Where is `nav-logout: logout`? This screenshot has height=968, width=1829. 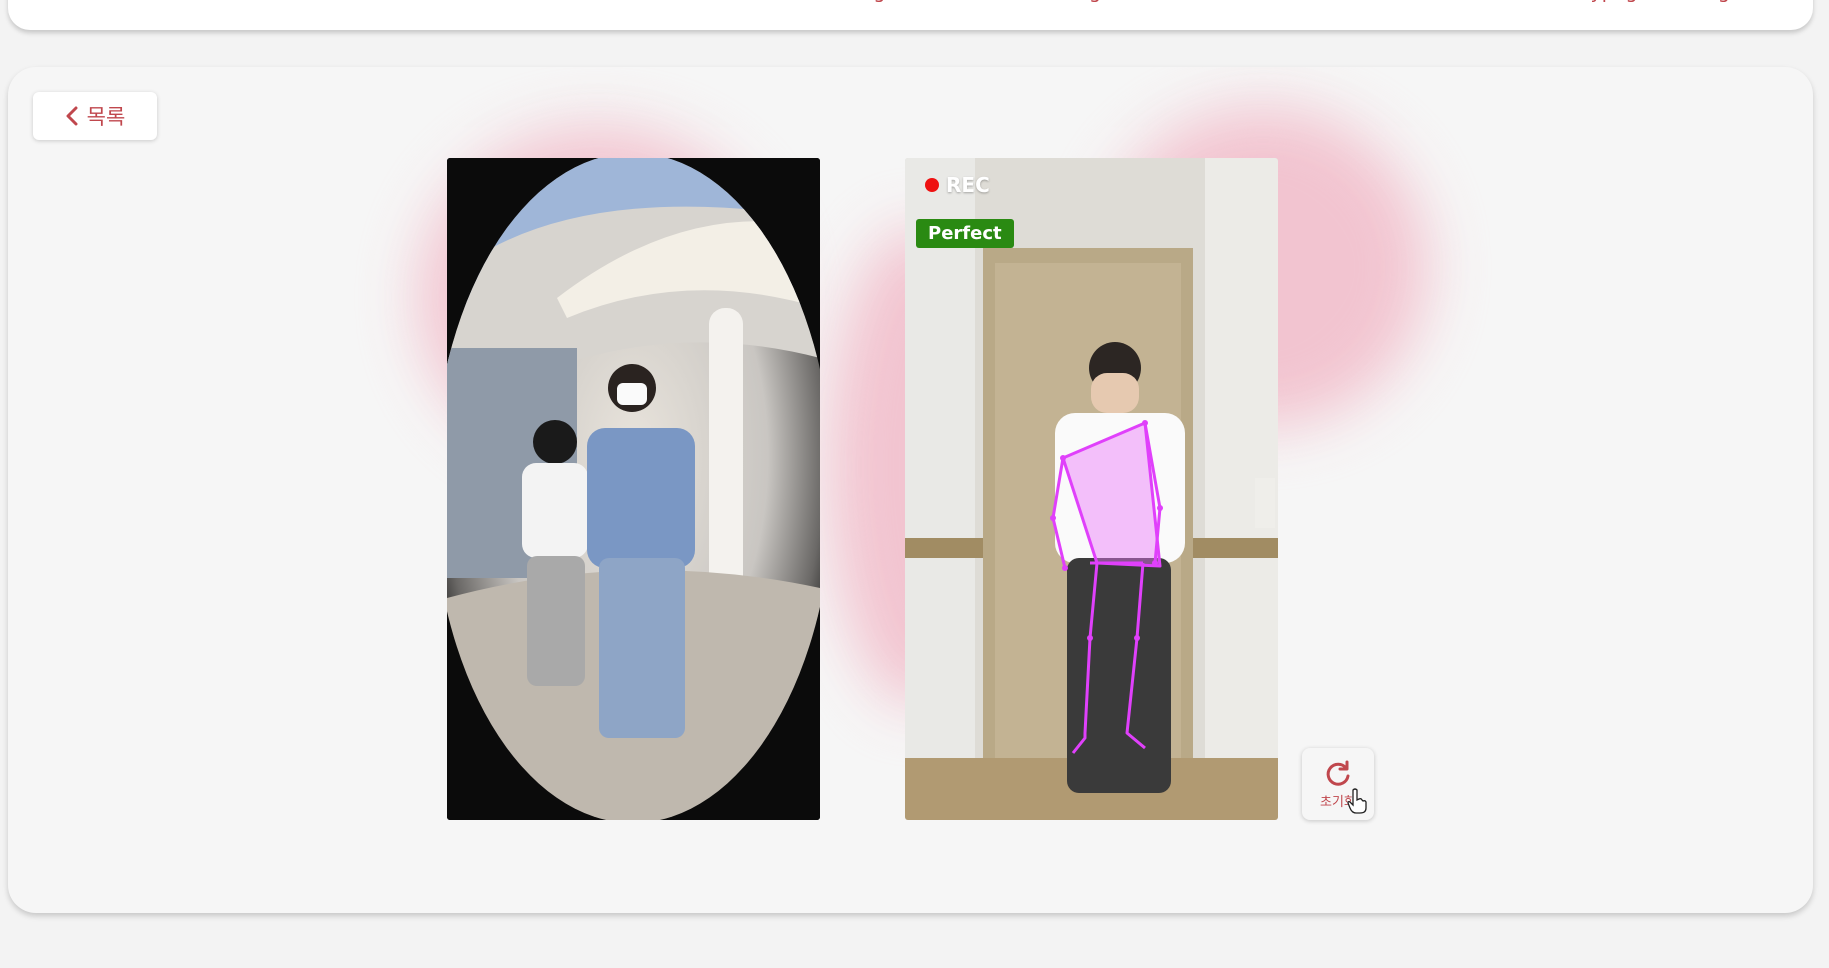
nav-logout: logout is located at coordinates (1731, 2).